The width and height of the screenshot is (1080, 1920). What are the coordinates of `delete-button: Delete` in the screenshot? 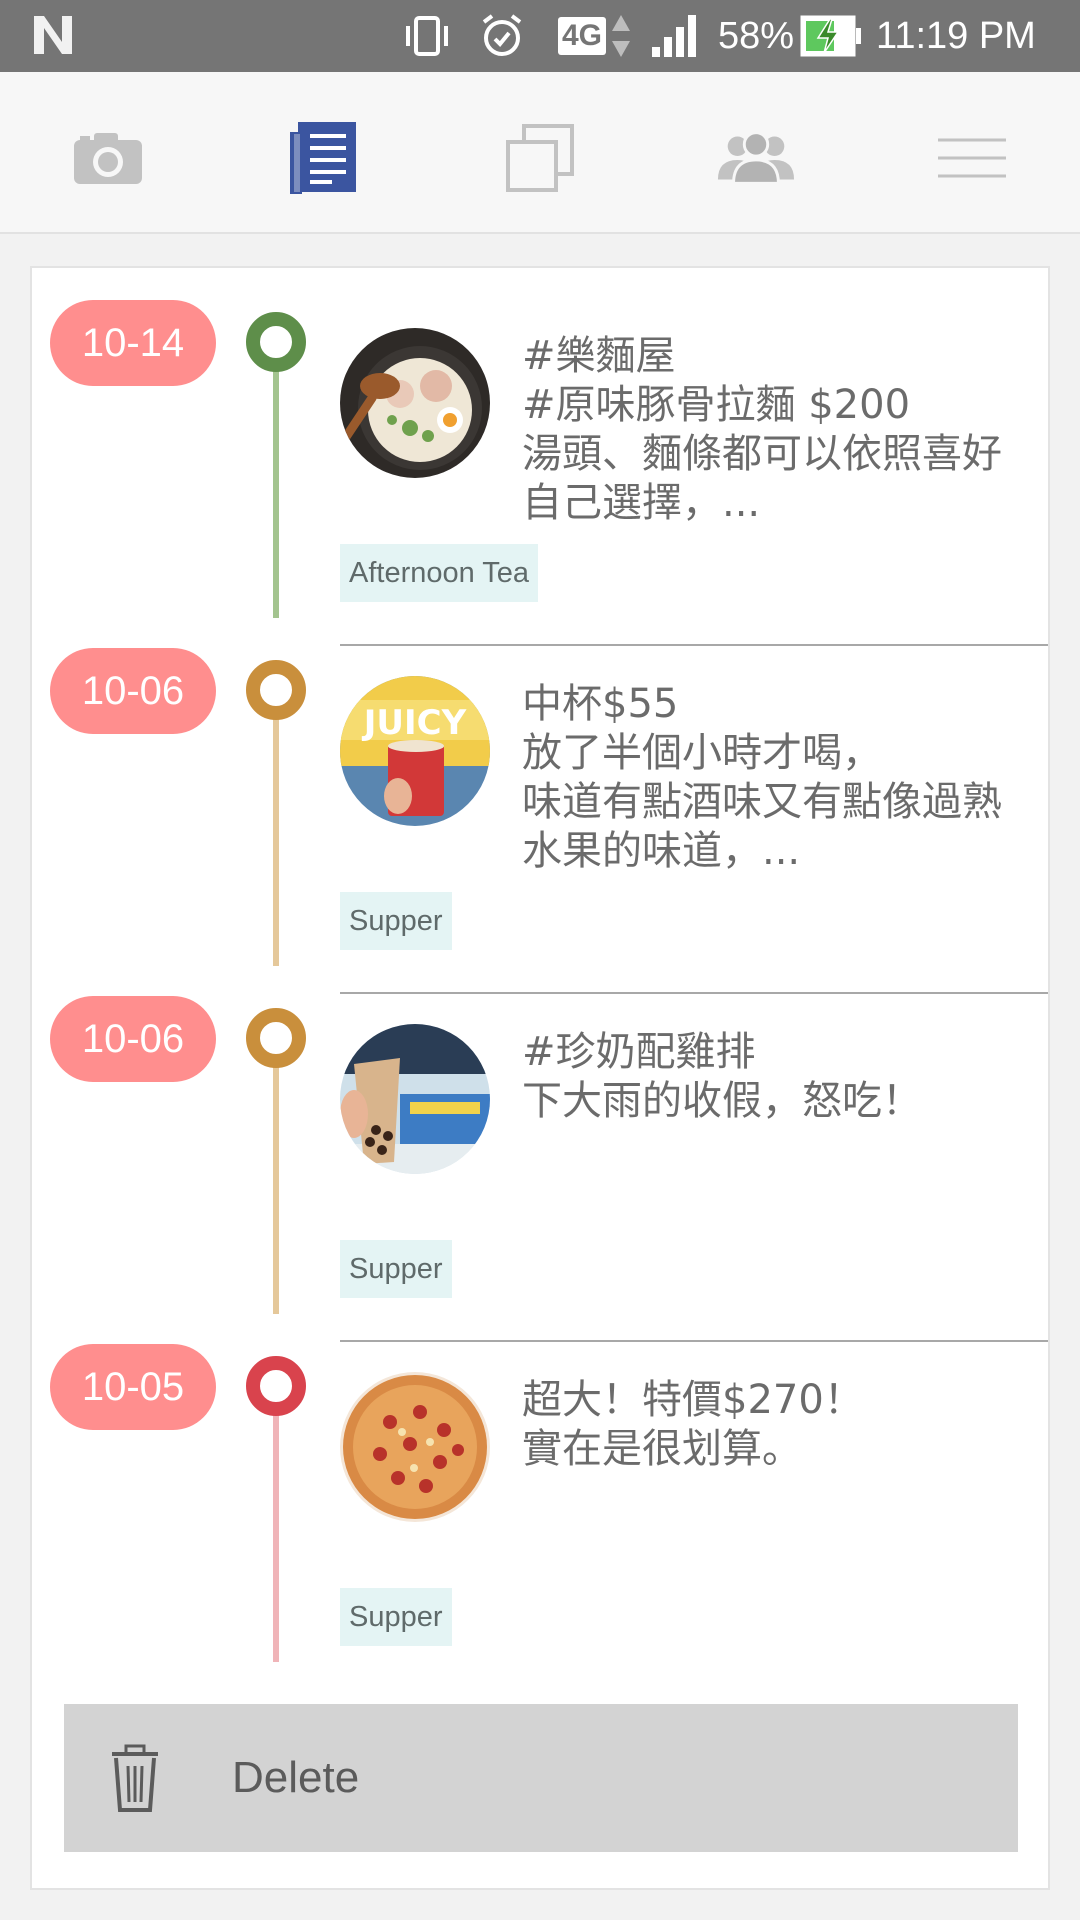 It's located at (541, 1778).